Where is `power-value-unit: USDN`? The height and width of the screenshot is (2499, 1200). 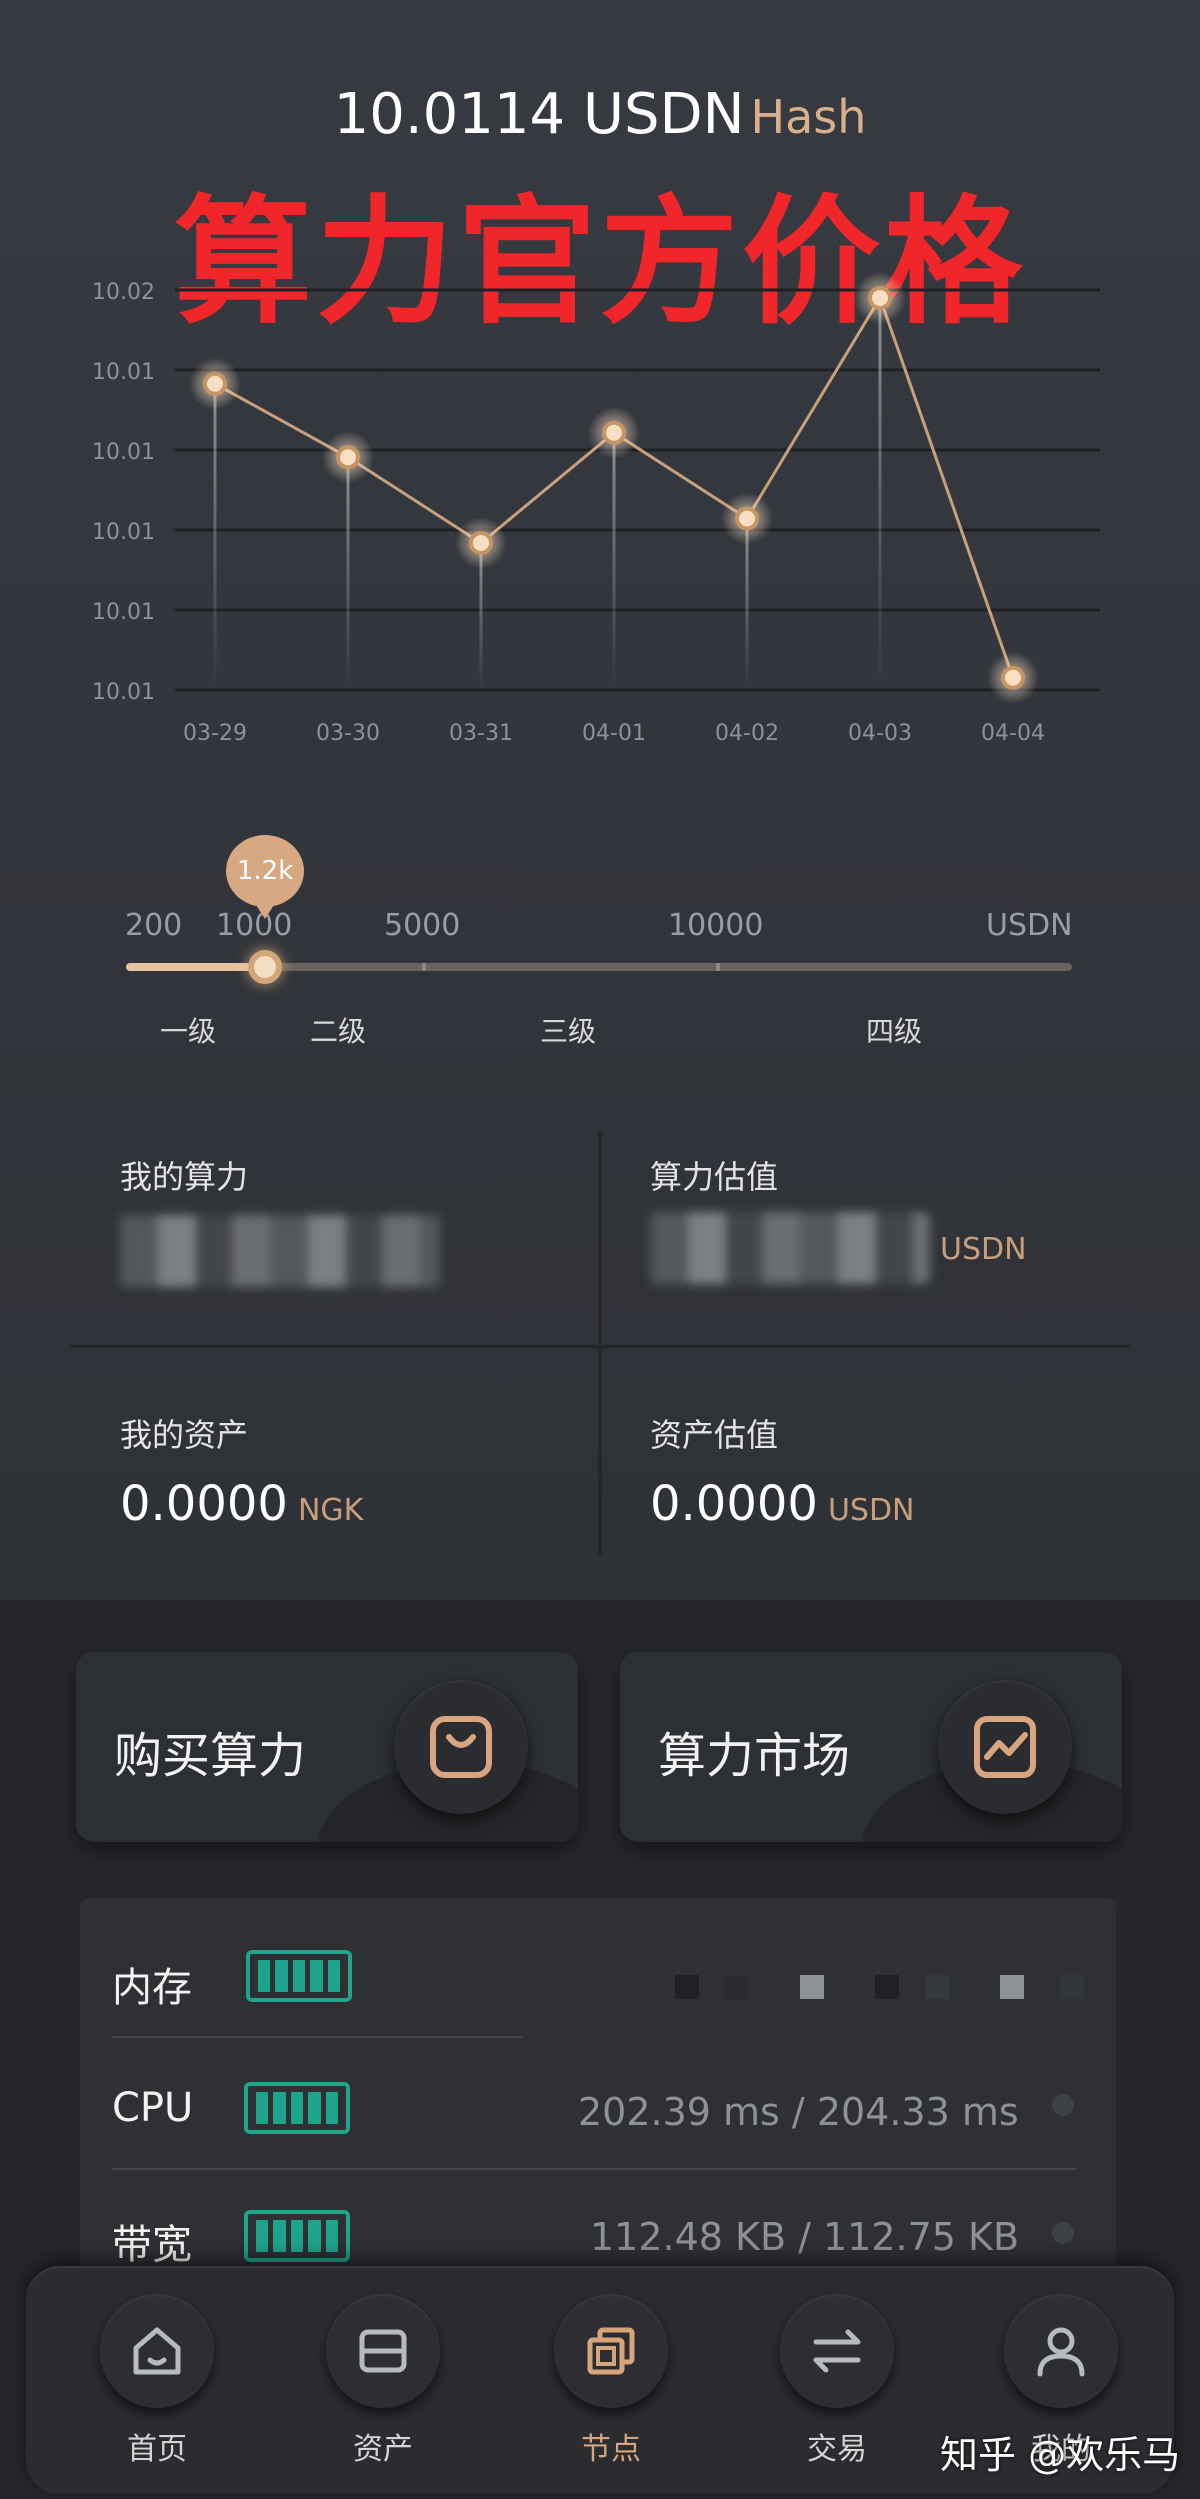 power-value-unit: USDN is located at coordinates (983, 1249).